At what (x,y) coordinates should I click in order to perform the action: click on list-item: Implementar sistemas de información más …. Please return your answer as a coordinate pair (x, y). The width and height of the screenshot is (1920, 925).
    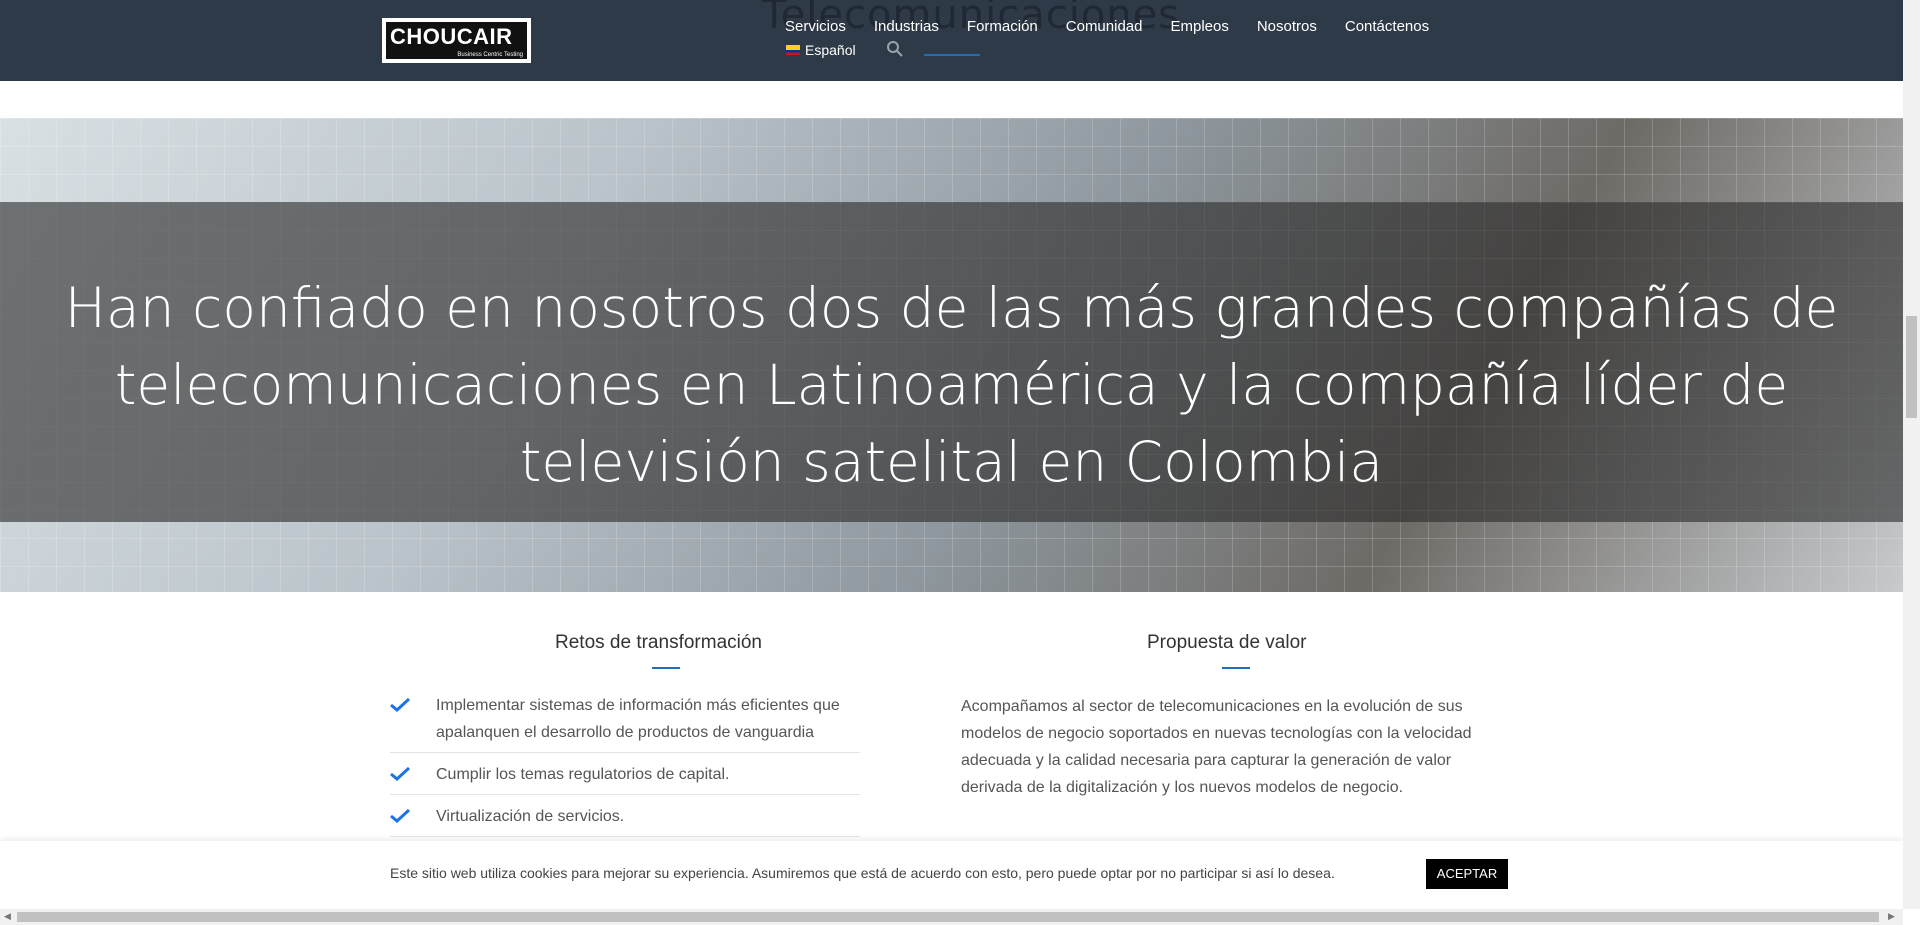
    Looking at the image, I should click on (625, 722).